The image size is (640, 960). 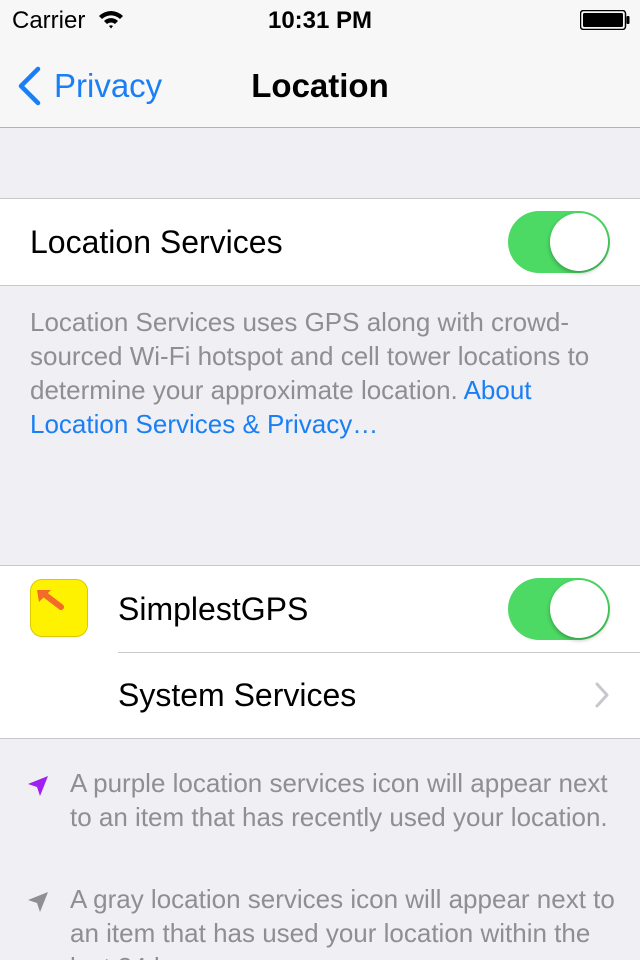 I want to click on system-services-row: System Services, so click(x=320, y=695).